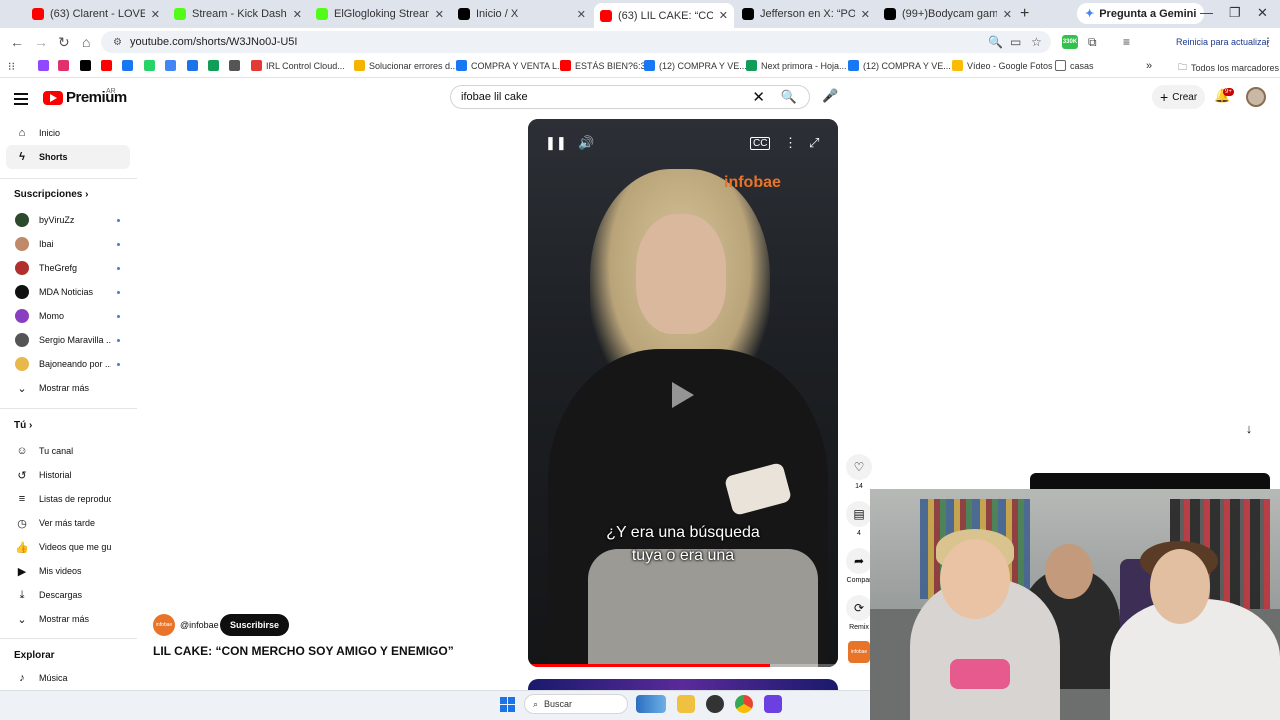 The width and height of the screenshot is (1280, 720). What do you see at coordinates (1206, 12) in the screenshot?
I see `minimize-icon: —` at bounding box center [1206, 12].